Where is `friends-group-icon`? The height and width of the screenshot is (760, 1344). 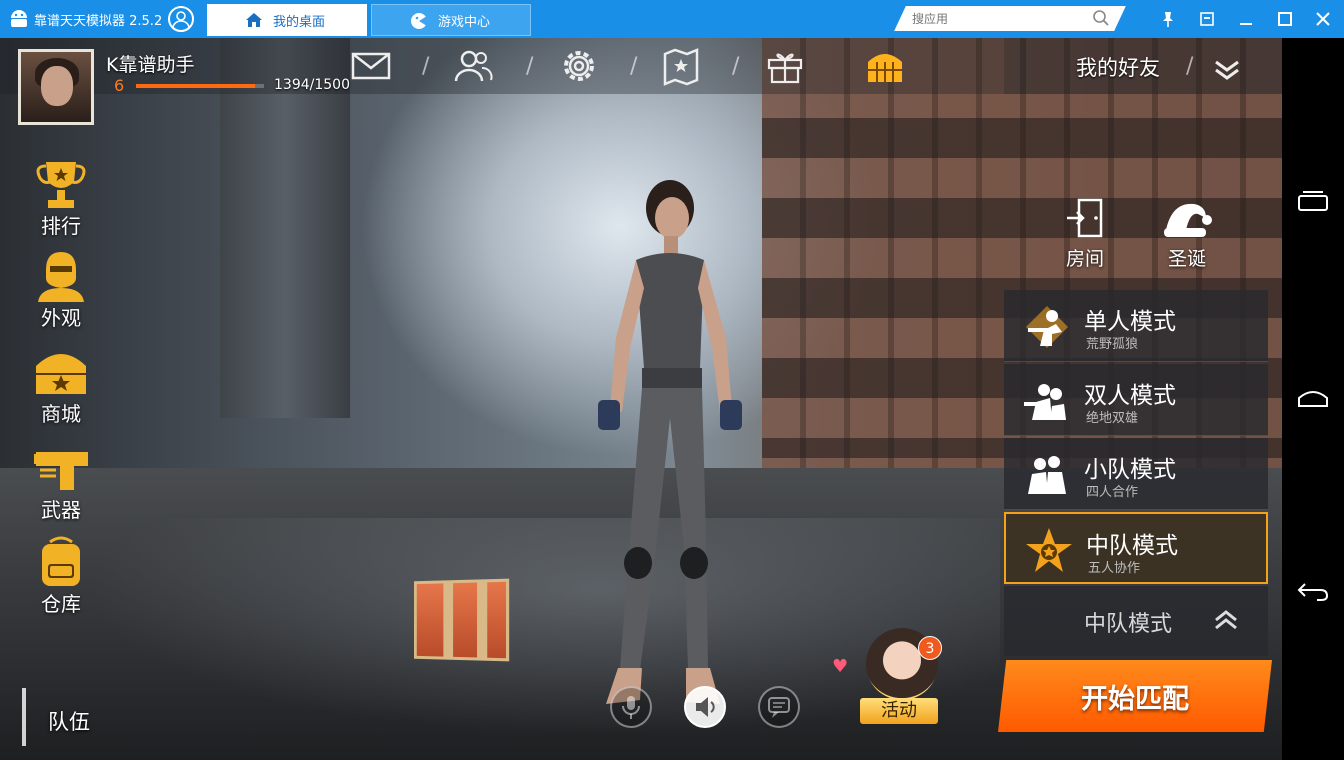
friends-group-icon is located at coordinates (473, 66).